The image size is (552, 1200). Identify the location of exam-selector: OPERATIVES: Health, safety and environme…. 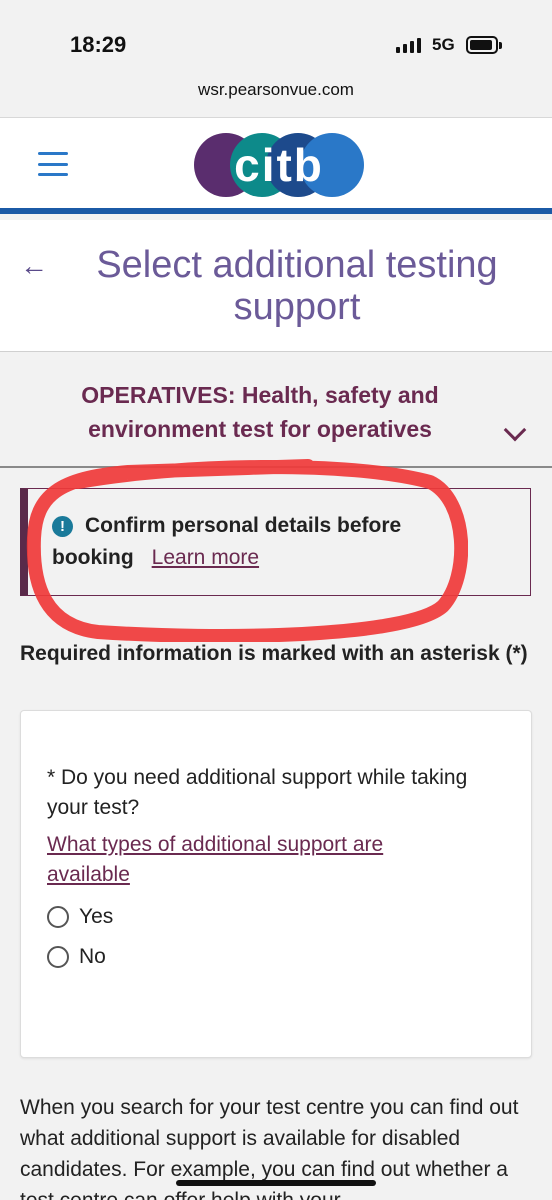
(276, 410).